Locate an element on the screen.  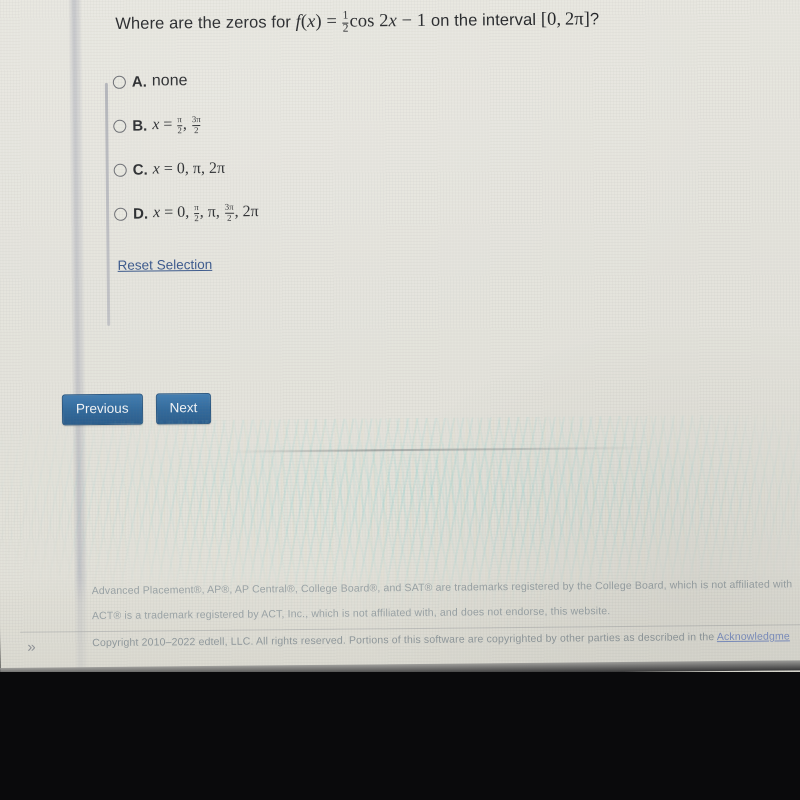
reset-selection-link: Reset Selection is located at coordinates (165, 265).